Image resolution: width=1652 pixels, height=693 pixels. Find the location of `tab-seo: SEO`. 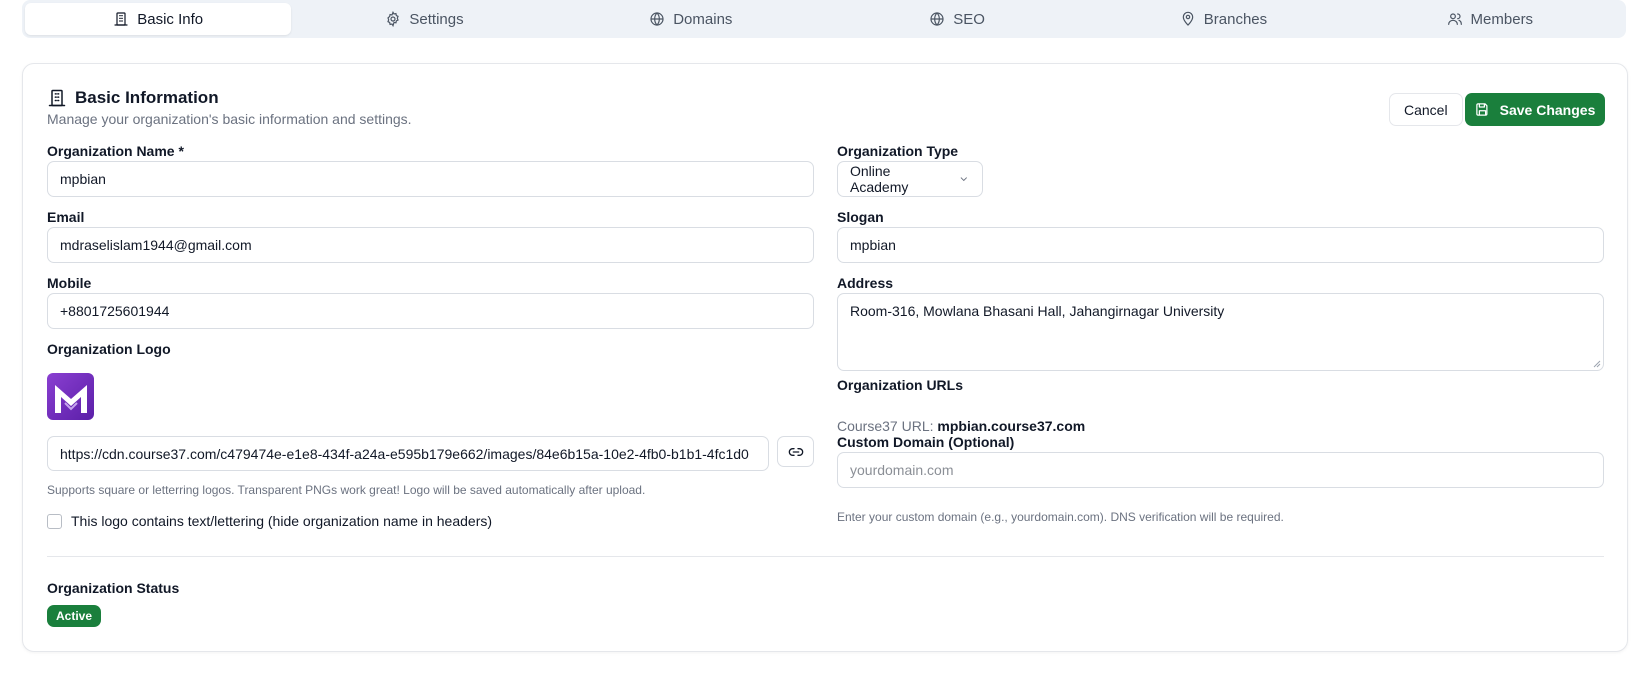

tab-seo: SEO is located at coordinates (957, 19).